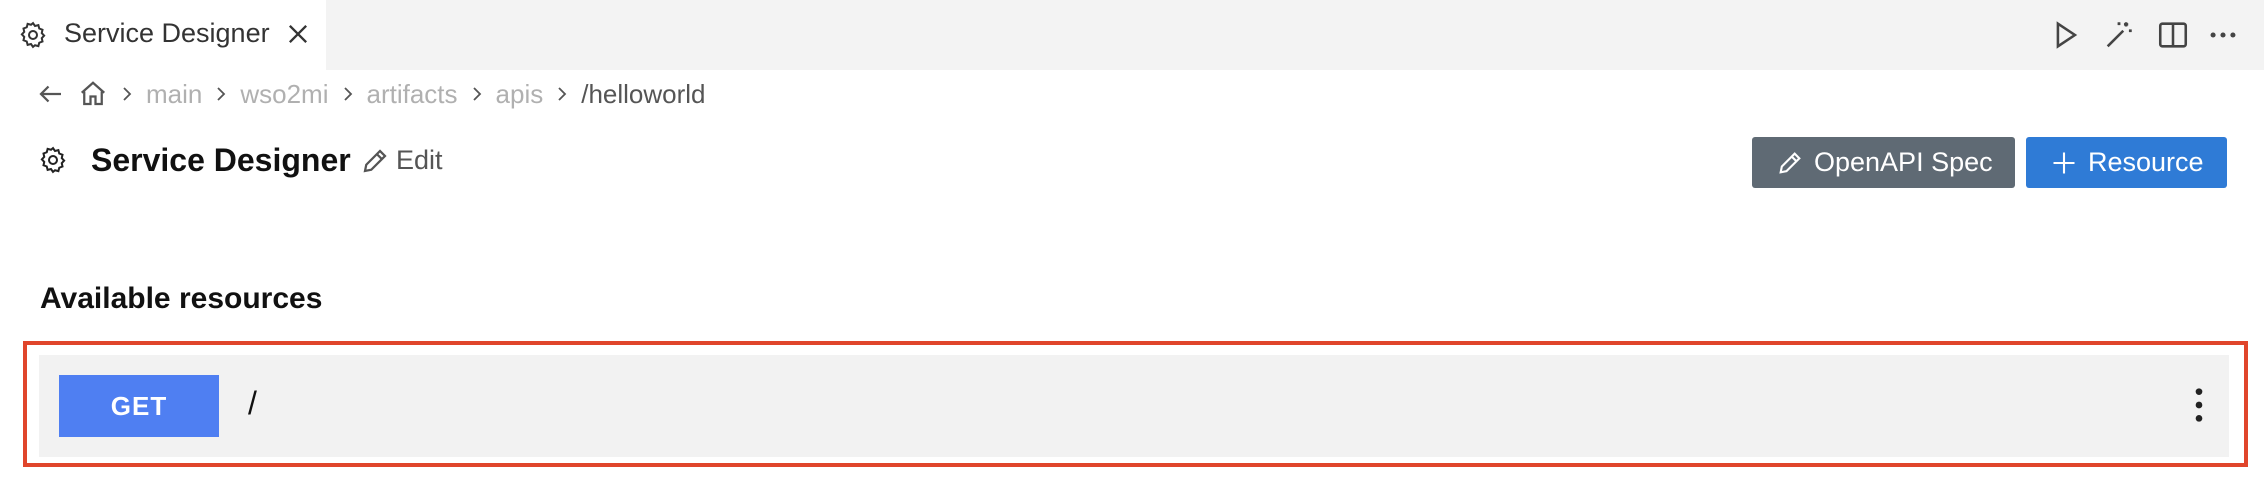 Image resolution: width=2264 pixels, height=486 pixels. I want to click on openapi-spec-button: OpenAPI Spec, so click(1883, 162).